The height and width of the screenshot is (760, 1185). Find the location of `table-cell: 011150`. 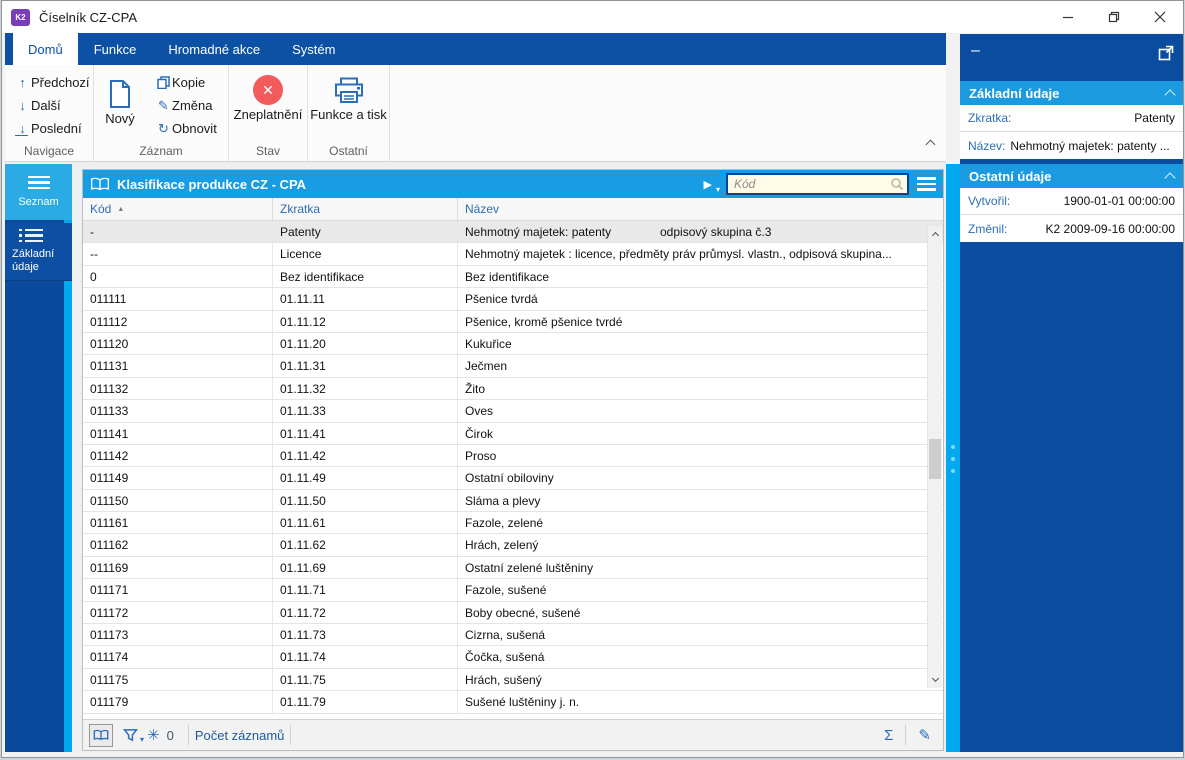

table-cell: 011150 is located at coordinates (178, 500).